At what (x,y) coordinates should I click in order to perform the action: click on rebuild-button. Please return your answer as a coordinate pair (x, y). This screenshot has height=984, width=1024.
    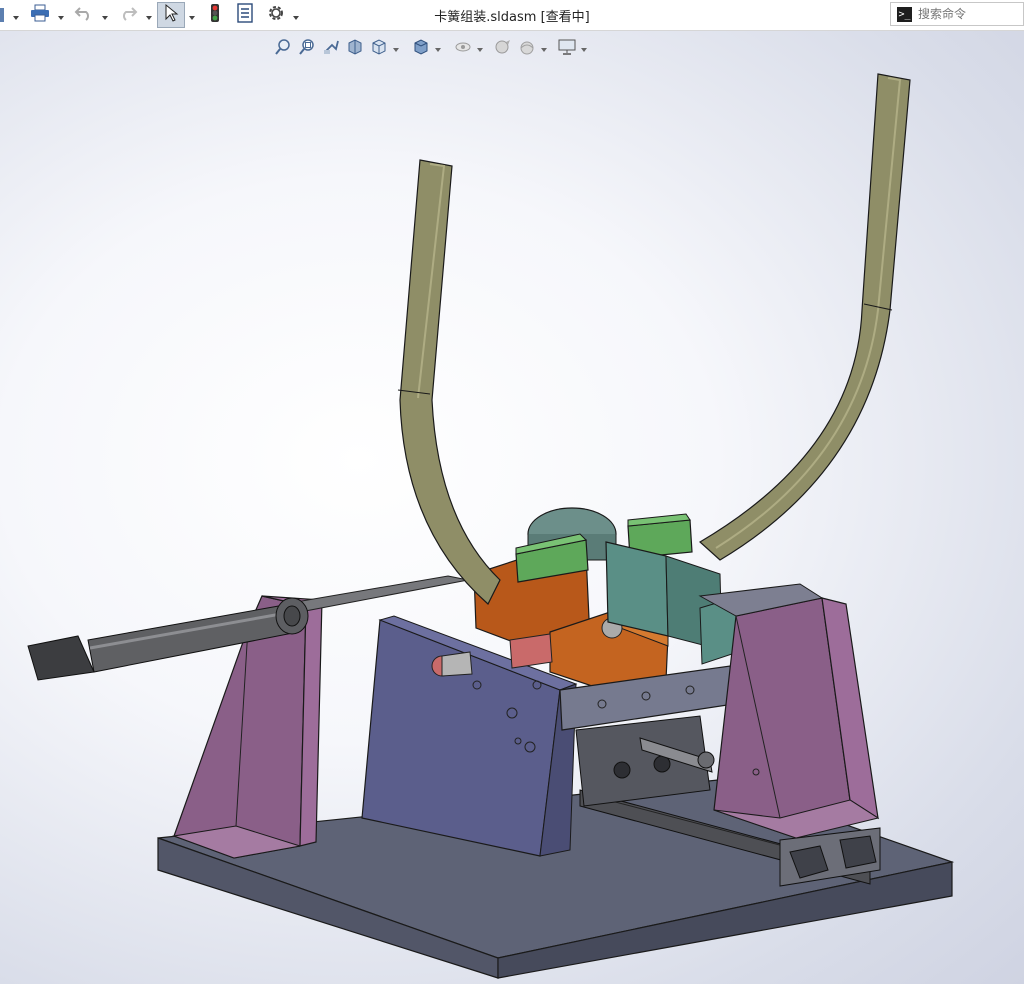
    Looking at the image, I should click on (215, 15).